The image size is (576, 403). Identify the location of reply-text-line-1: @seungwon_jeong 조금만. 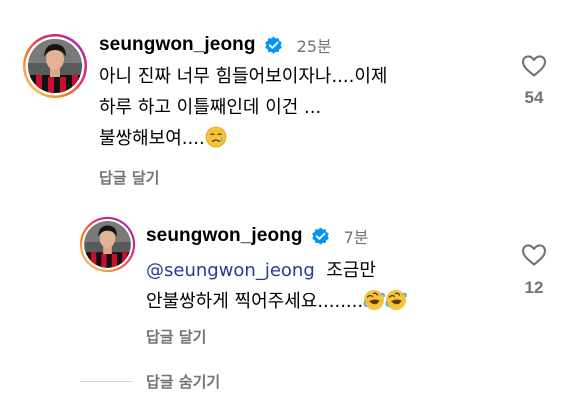
(276, 270).